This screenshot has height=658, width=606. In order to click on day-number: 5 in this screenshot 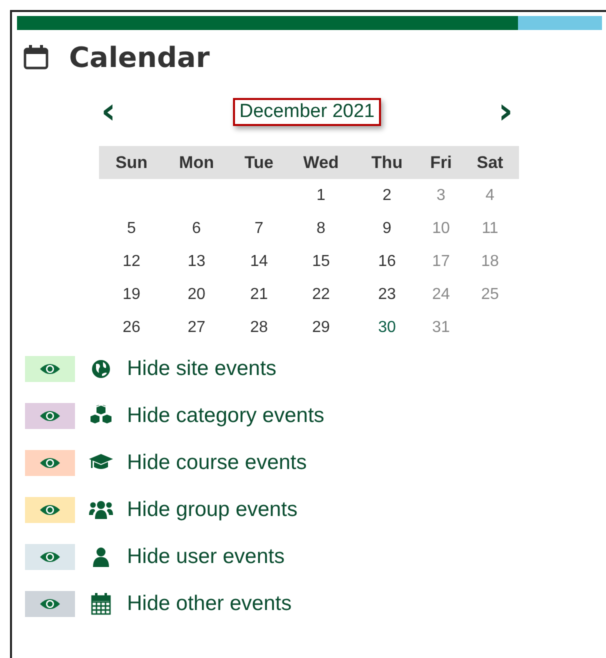, I will do `click(131, 228)`.